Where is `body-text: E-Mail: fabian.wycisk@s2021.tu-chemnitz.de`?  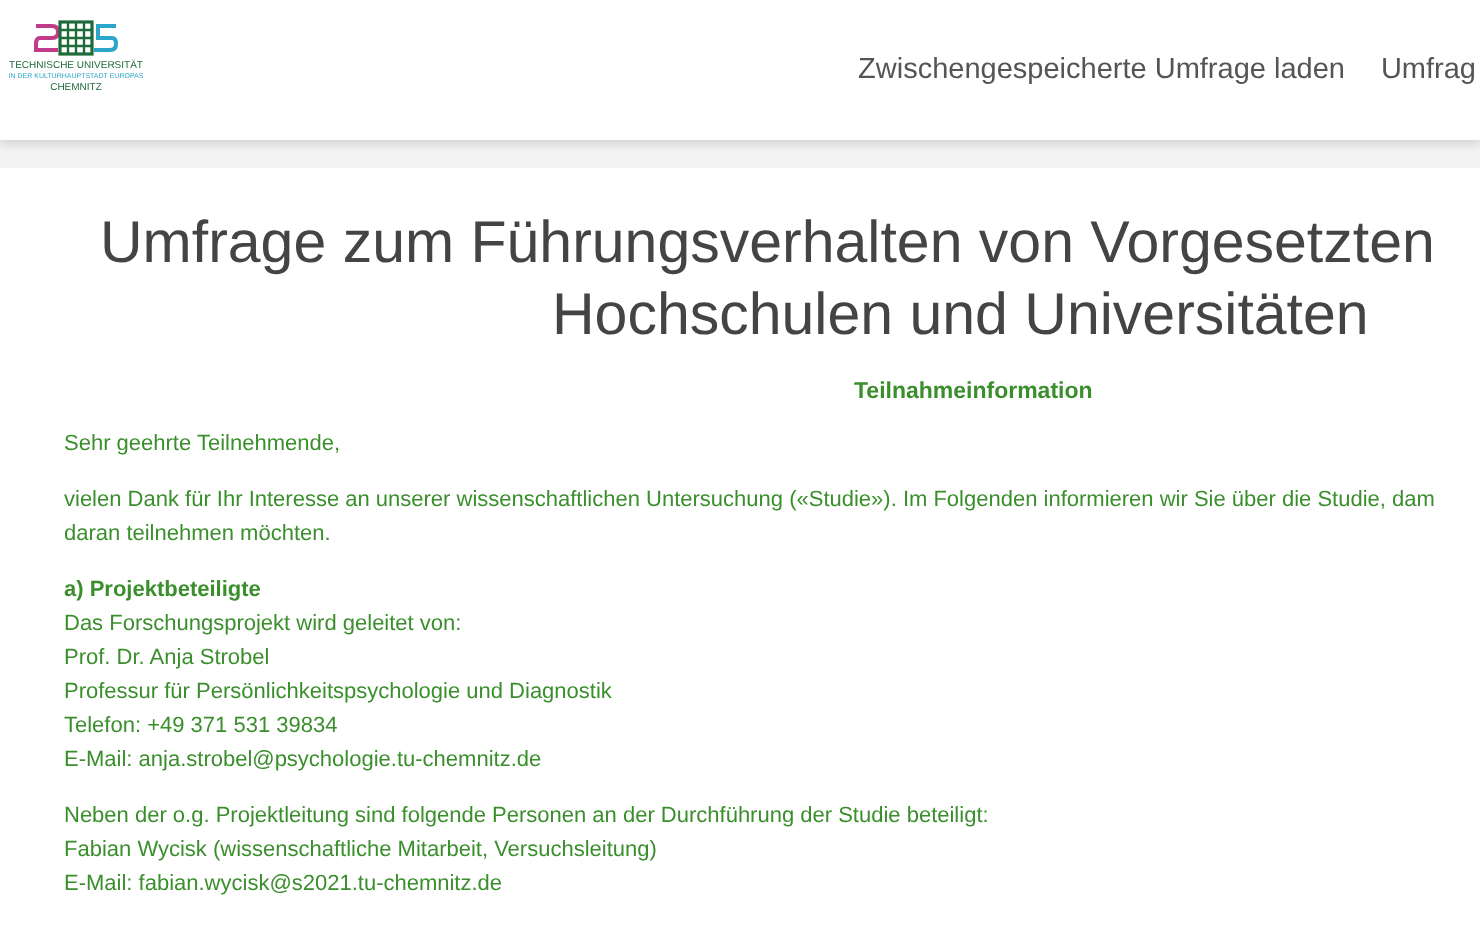 body-text: E-Mail: fabian.wycisk@s2021.tu-chemnitz.de is located at coordinates (284, 885).